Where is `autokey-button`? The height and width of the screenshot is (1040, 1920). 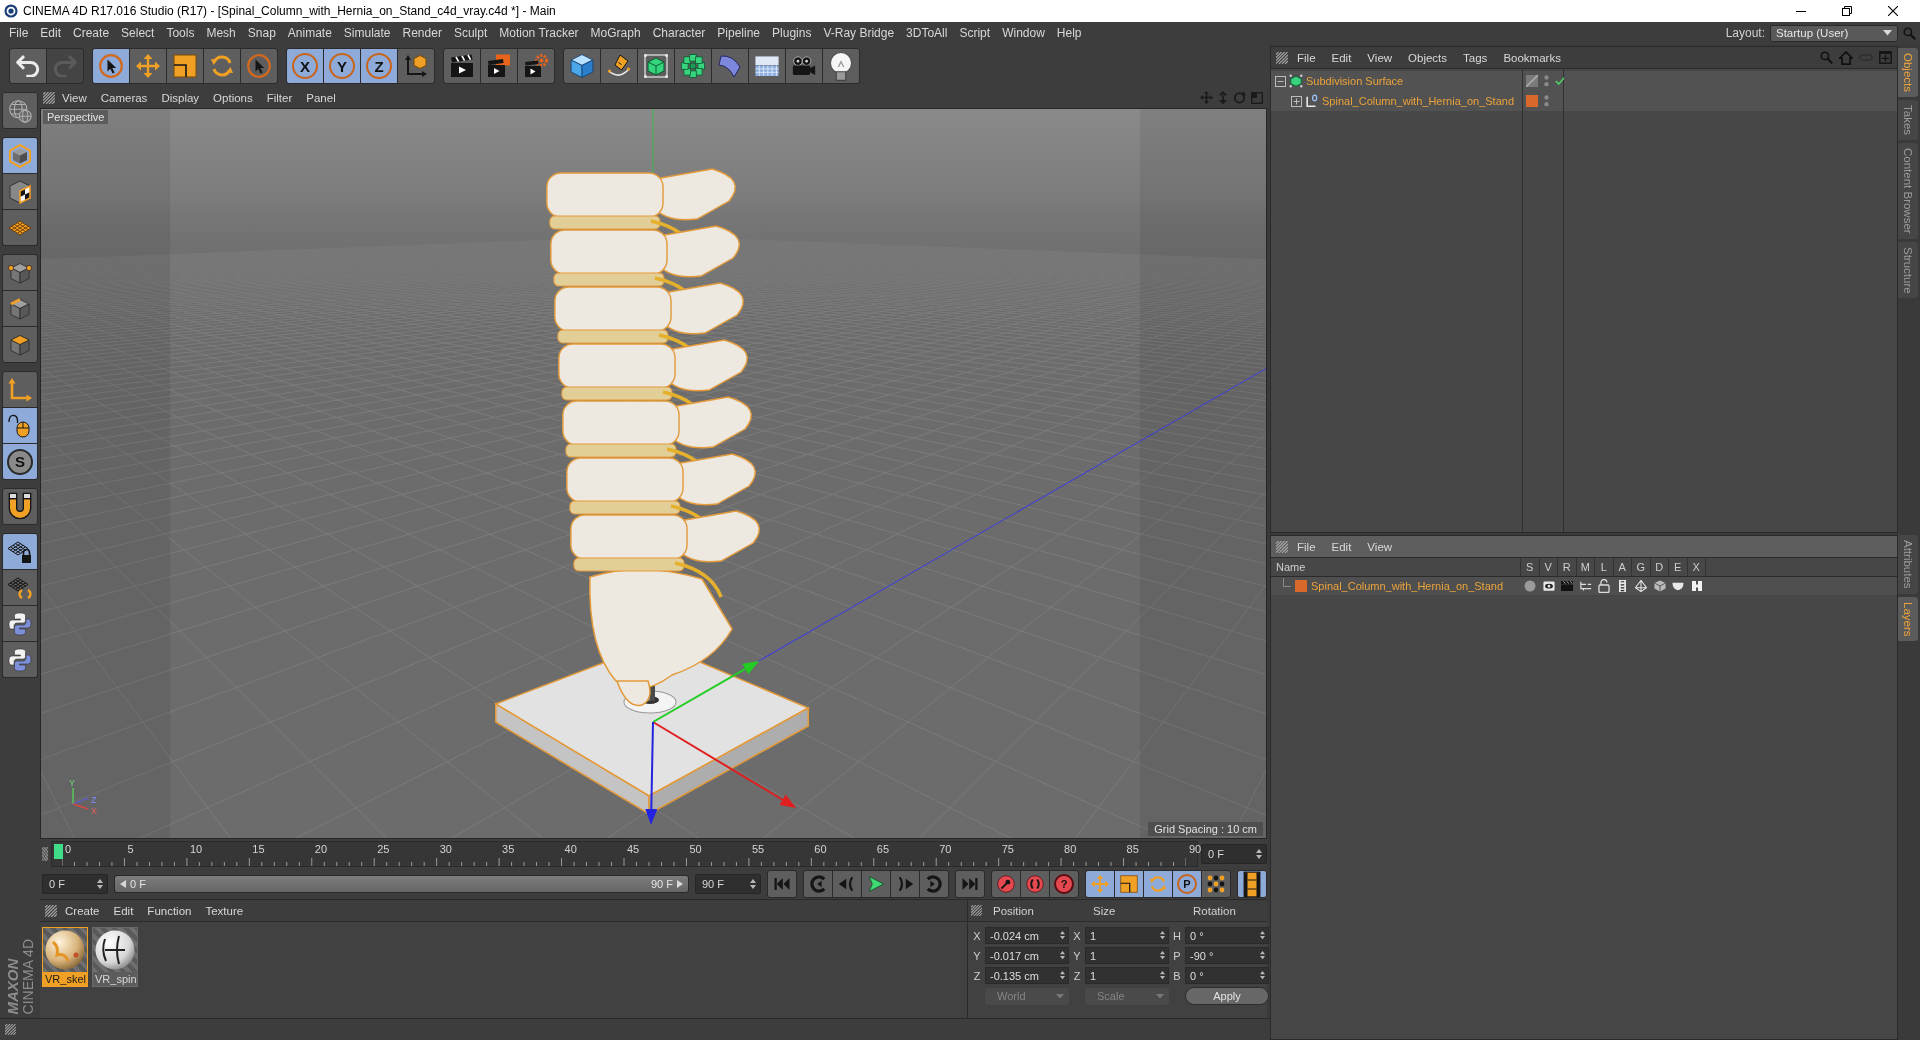 autokey-button is located at coordinates (1035, 884).